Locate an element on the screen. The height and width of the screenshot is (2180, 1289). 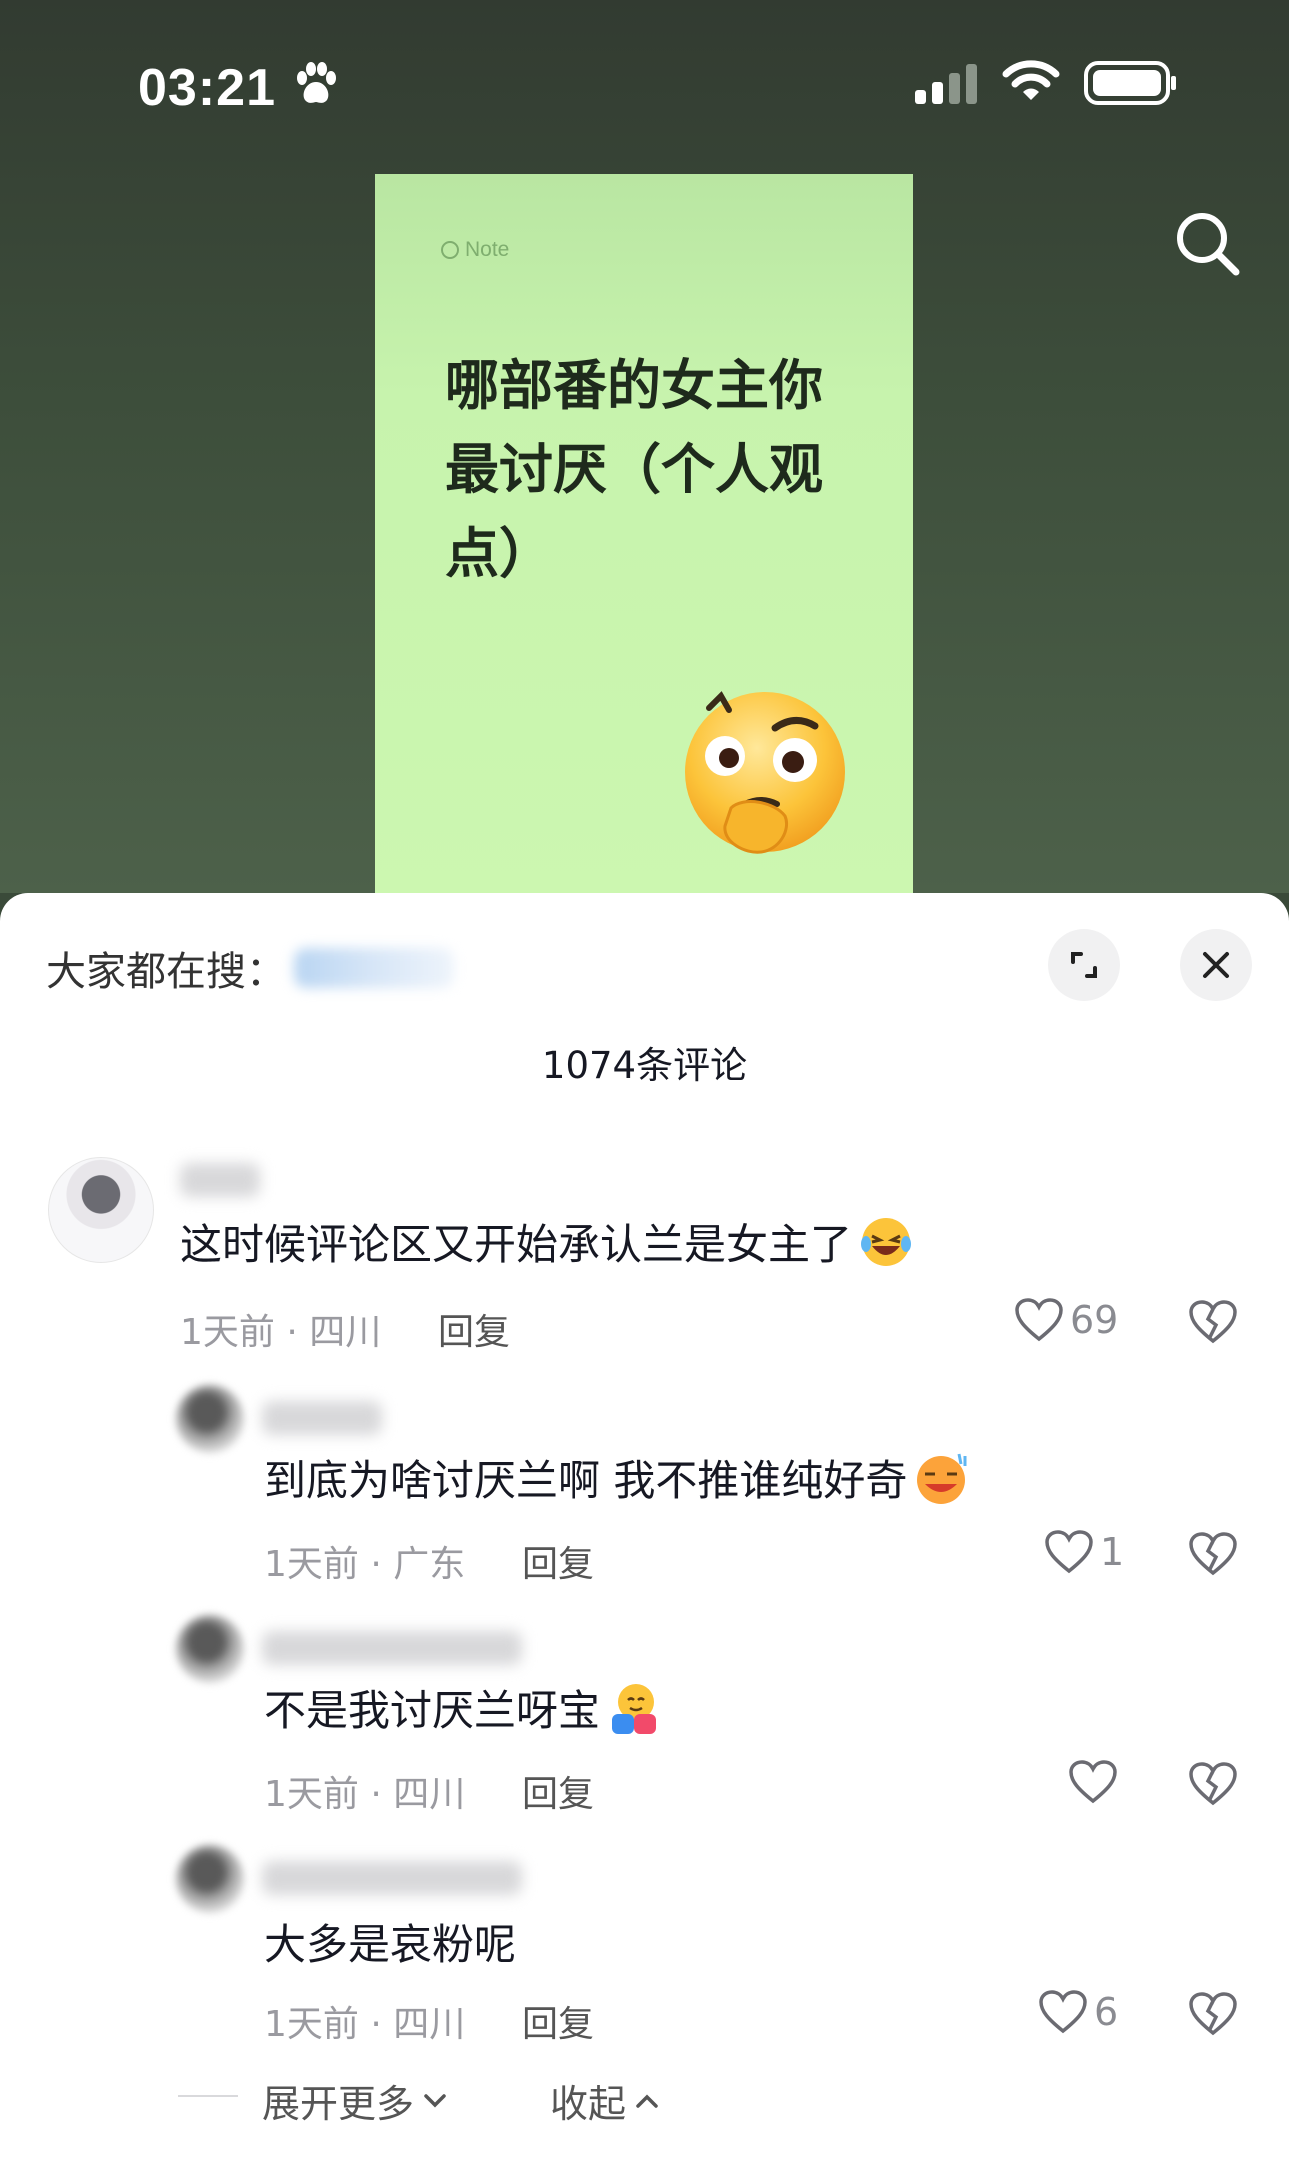
like-button: 1 is located at coordinates (1084, 1552).